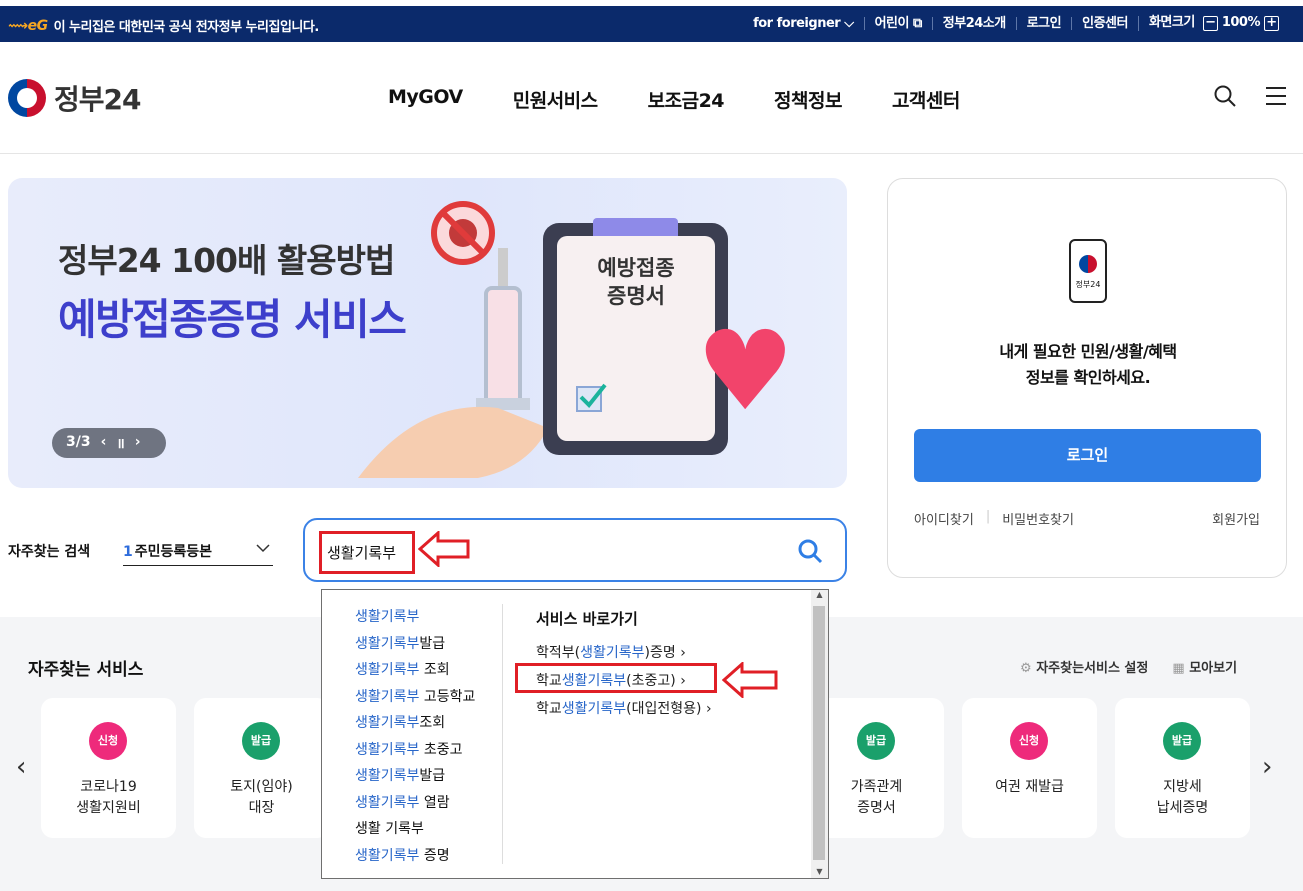 The height and width of the screenshot is (891, 1303). Describe the element at coordinates (686, 99) in the screenshot. I see `nav-subsidy: 보조금24` at that location.